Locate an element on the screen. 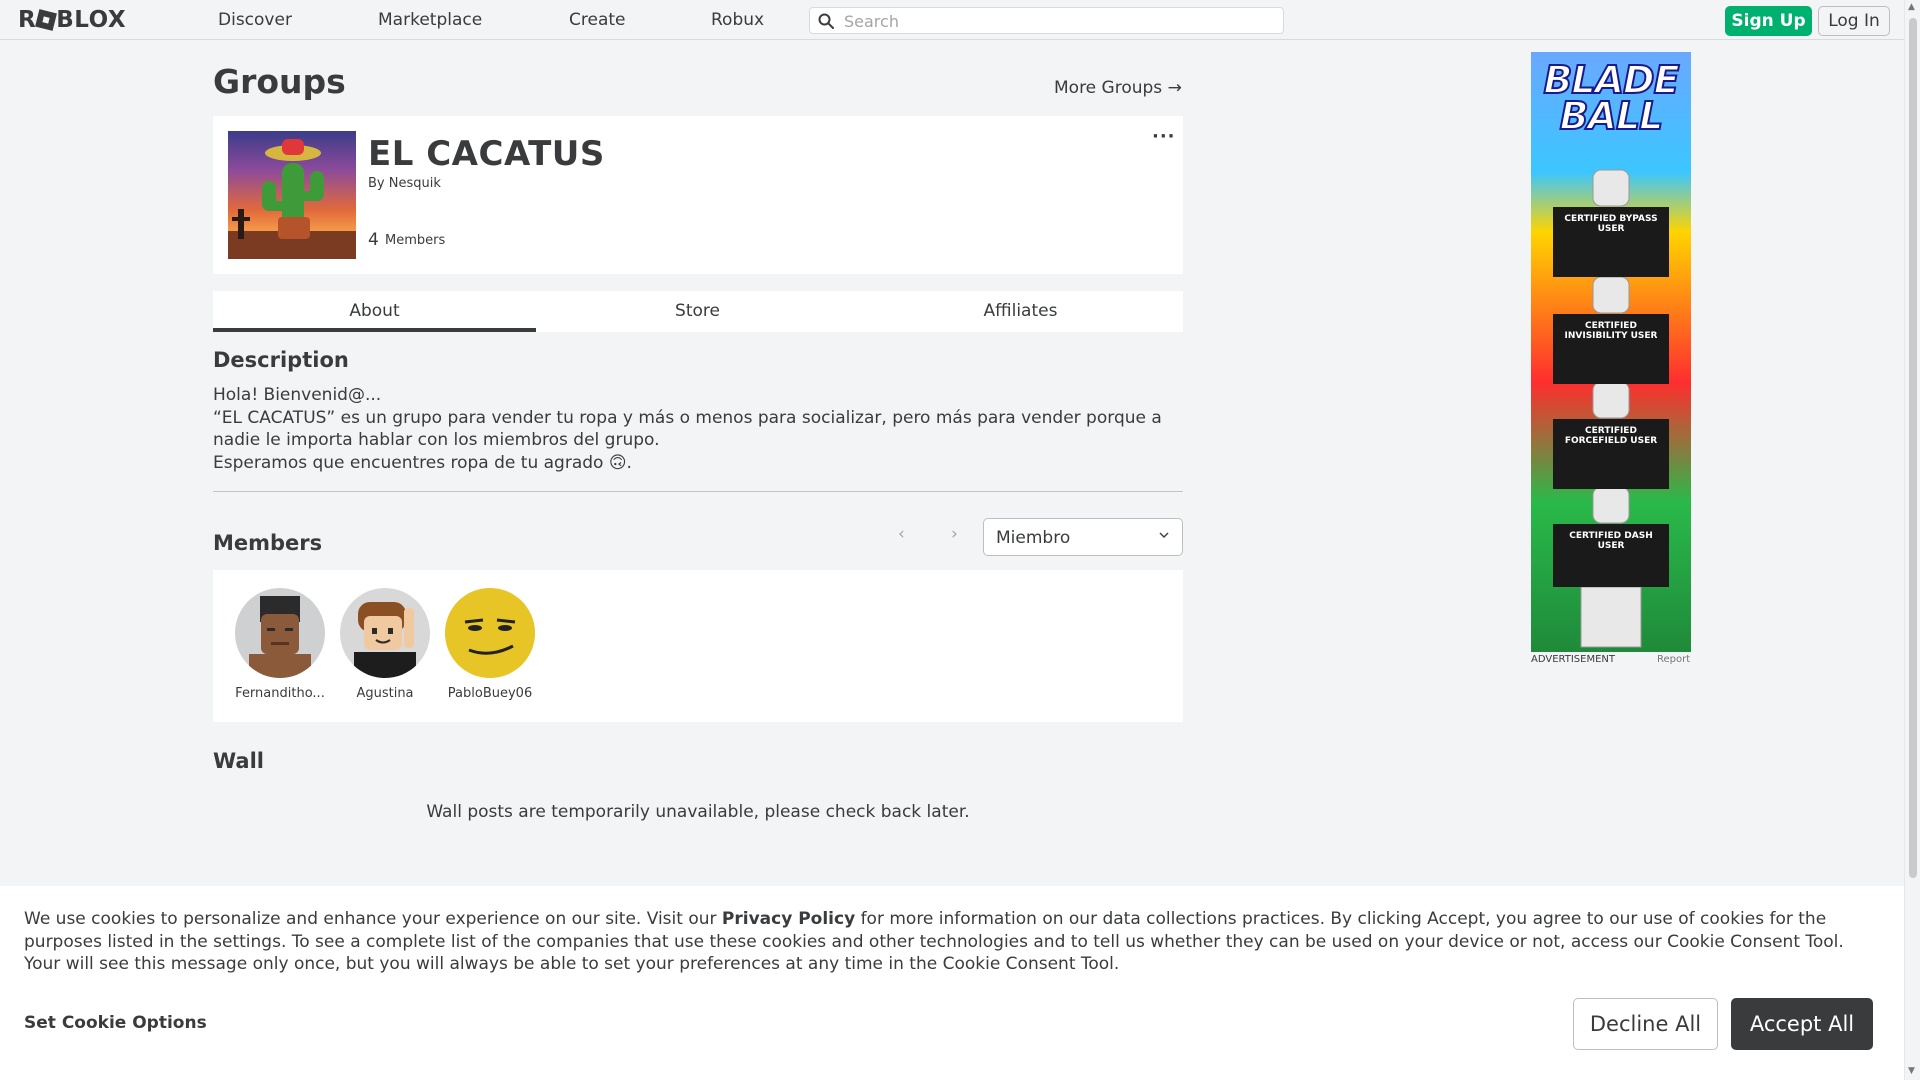 The width and height of the screenshot is (1920, 1080). member-name: Agustina is located at coordinates (385, 693).